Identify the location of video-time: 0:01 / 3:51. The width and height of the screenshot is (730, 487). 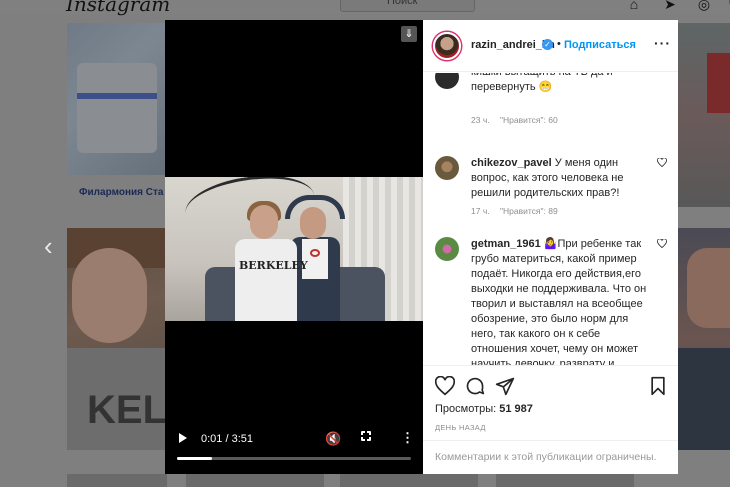
(227, 439).